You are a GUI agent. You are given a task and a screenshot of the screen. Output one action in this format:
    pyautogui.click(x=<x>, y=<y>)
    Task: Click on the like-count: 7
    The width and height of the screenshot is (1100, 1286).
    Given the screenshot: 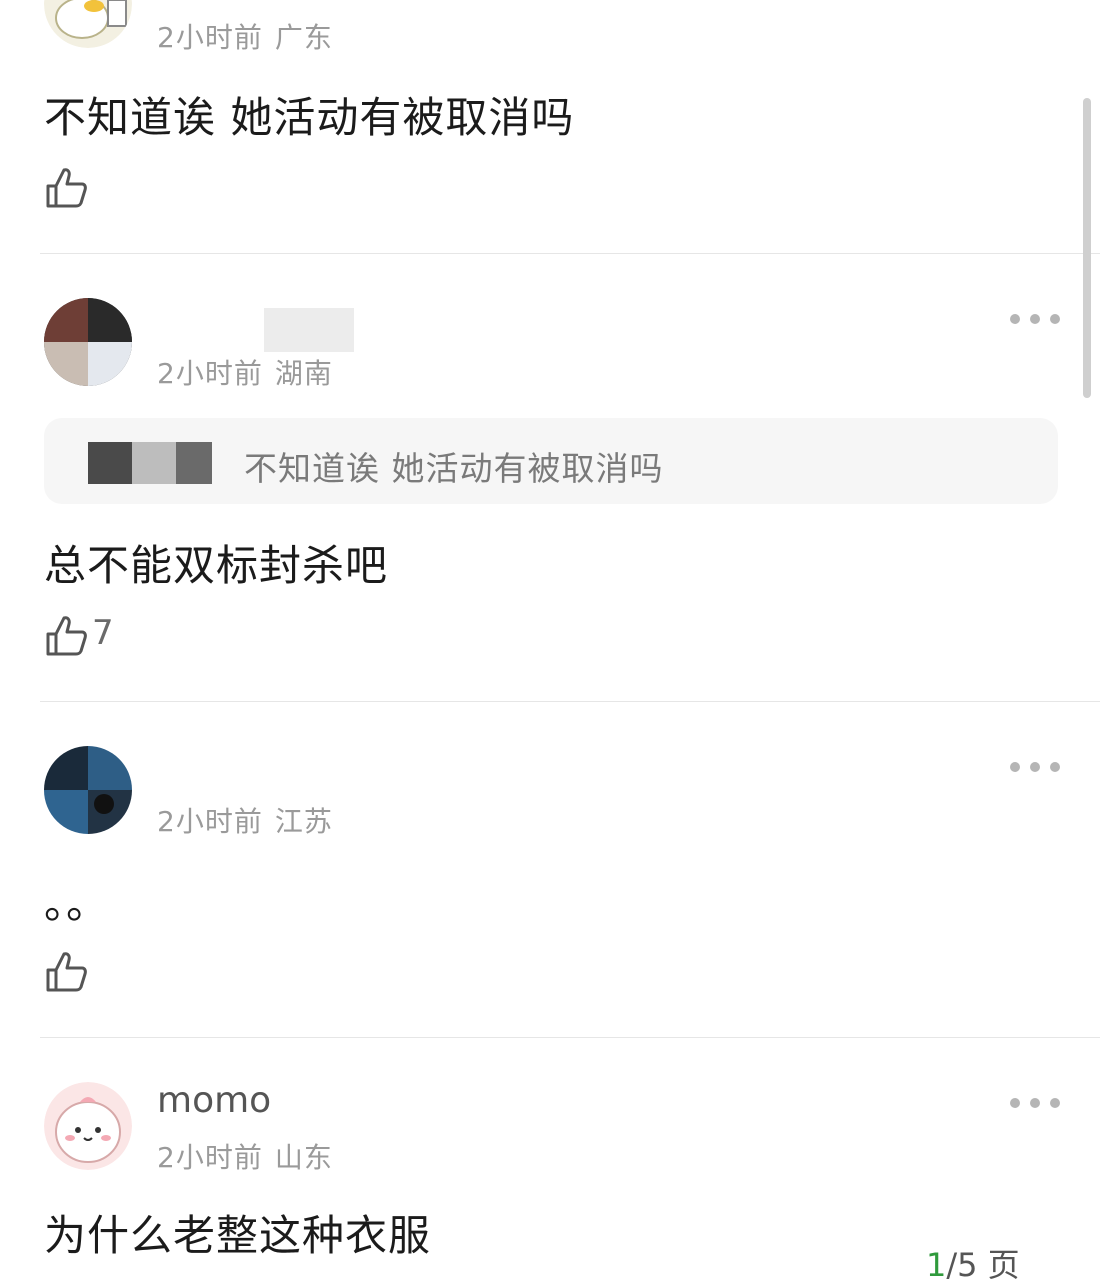 What is the action you would take?
    pyautogui.click(x=103, y=633)
    